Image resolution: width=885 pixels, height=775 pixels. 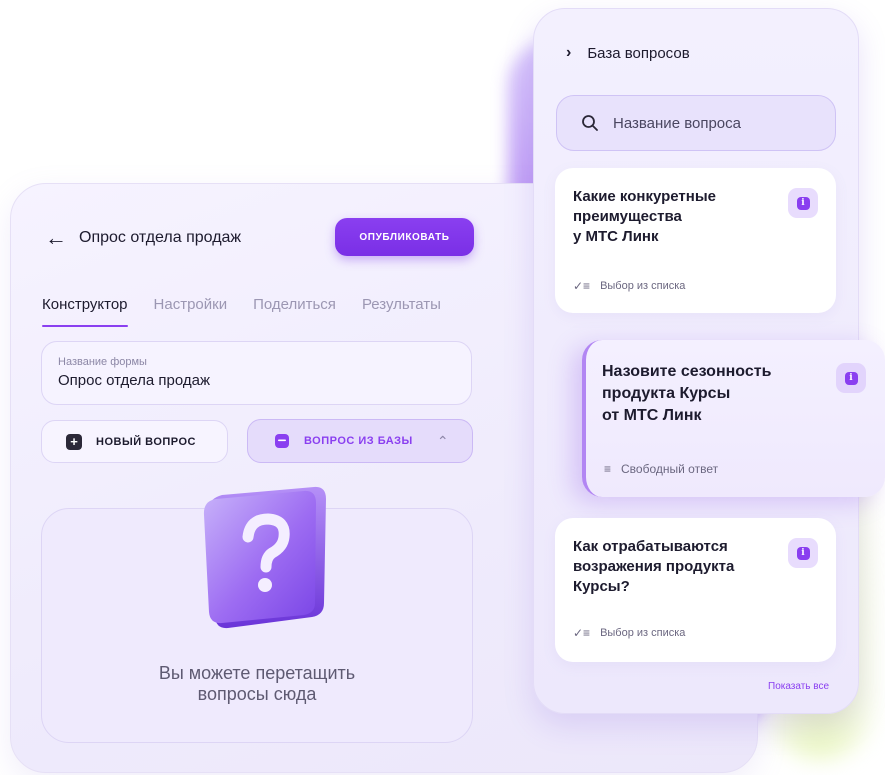 What do you see at coordinates (638, 53) in the screenshot?
I see `question-base-title: База вопросов` at bounding box center [638, 53].